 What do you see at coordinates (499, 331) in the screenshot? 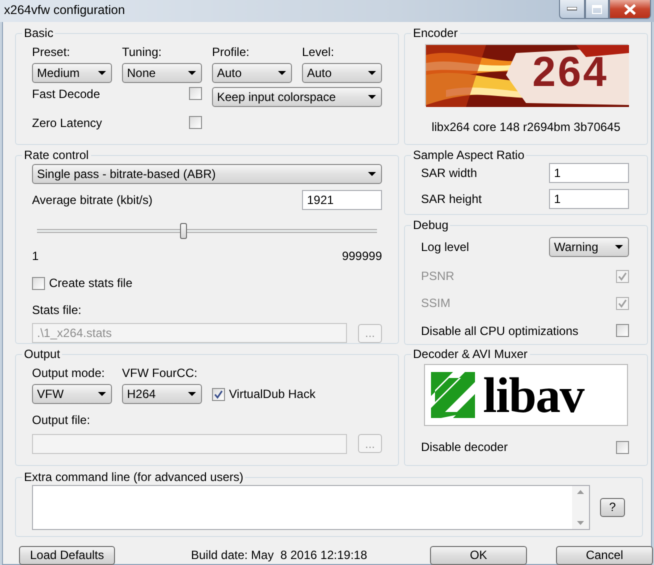
I see `checkbox-label: Disable all CPU optimizations` at bounding box center [499, 331].